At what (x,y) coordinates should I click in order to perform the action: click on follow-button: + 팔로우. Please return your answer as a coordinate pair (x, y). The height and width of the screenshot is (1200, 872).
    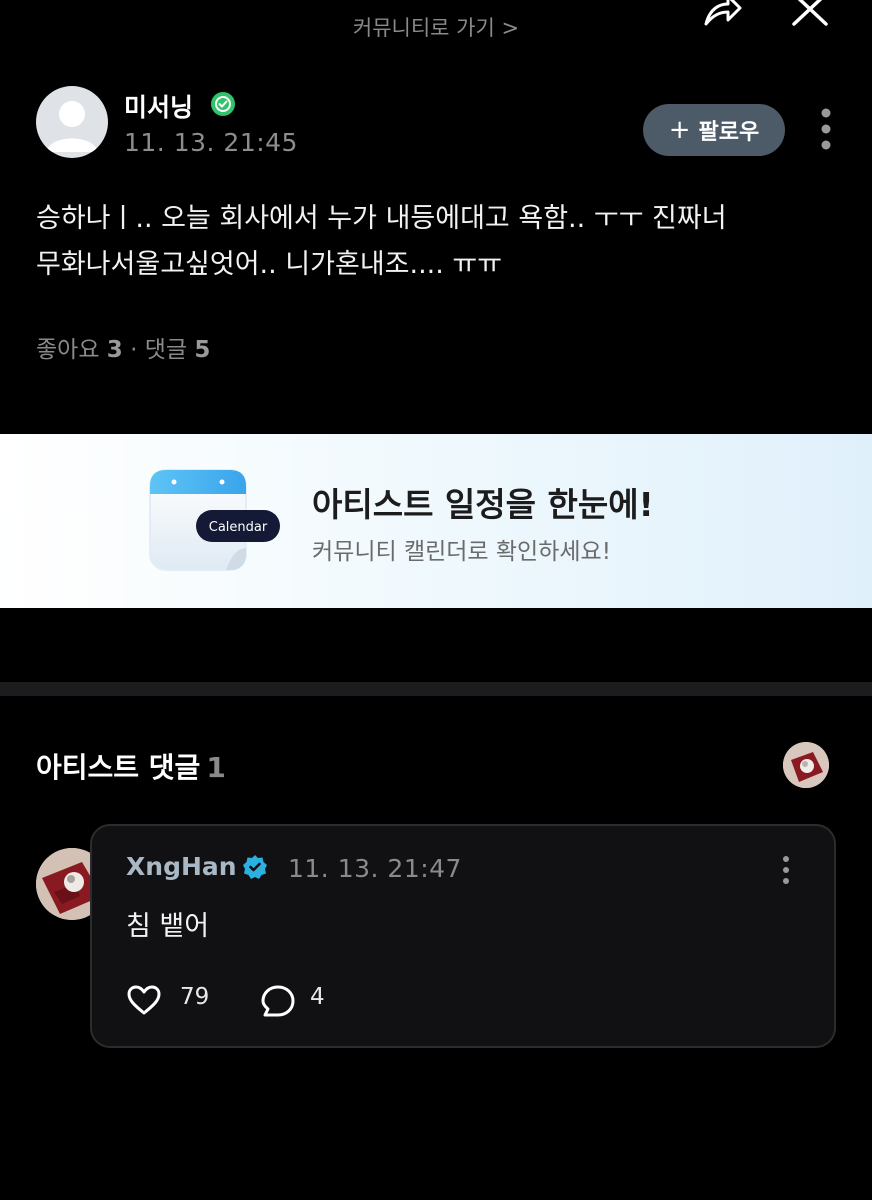
    Looking at the image, I should click on (714, 130).